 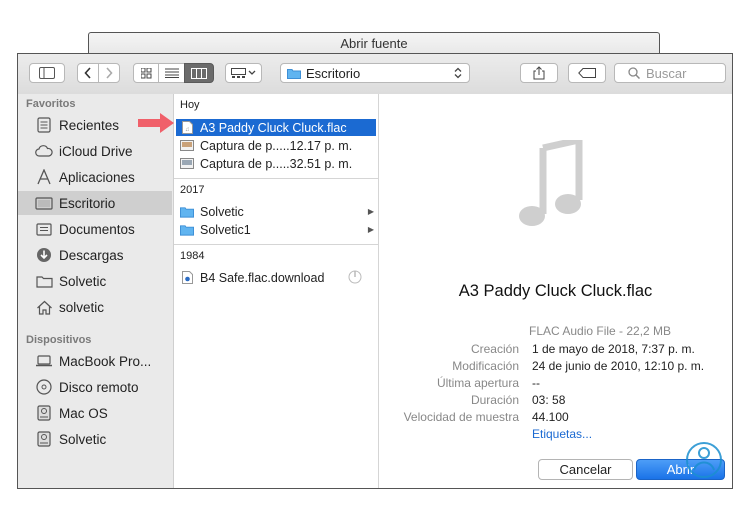 What do you see at coordinates (109, 73) in the screenshot?
I see `forward-button` at bounding box center [109, 73].